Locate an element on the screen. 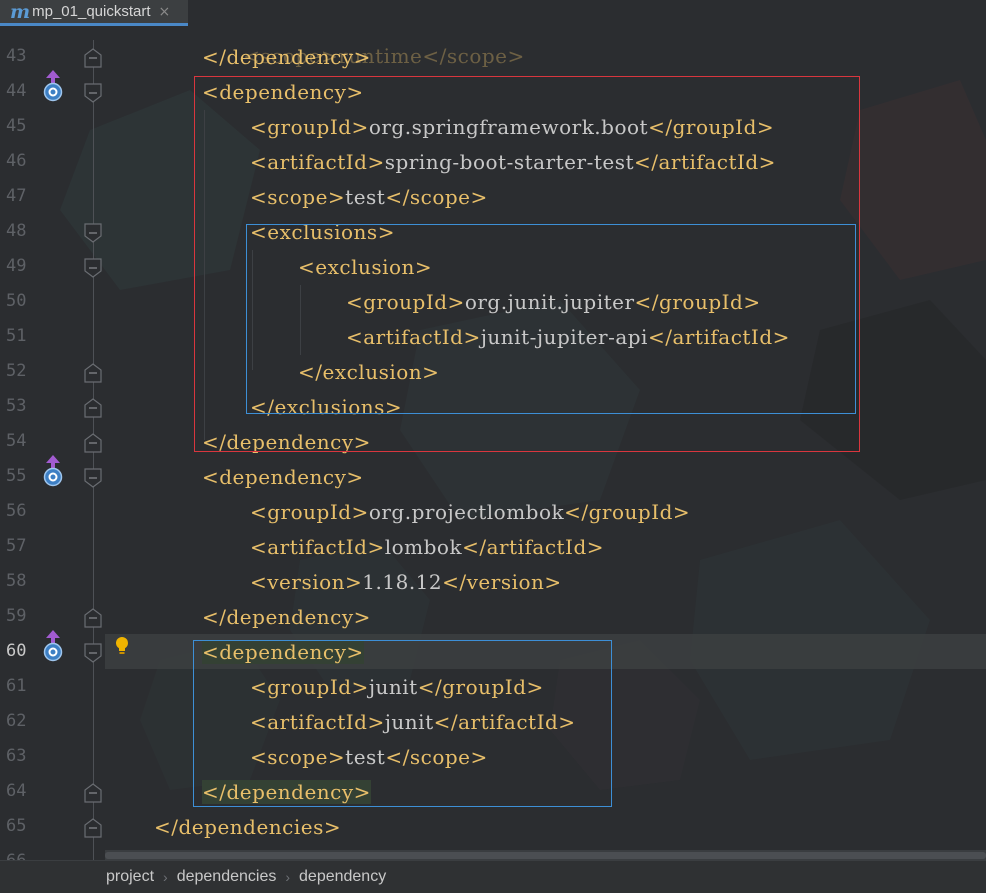  breadcrumb-item-dependencies: dependencies is located at coordinates (227, 877).